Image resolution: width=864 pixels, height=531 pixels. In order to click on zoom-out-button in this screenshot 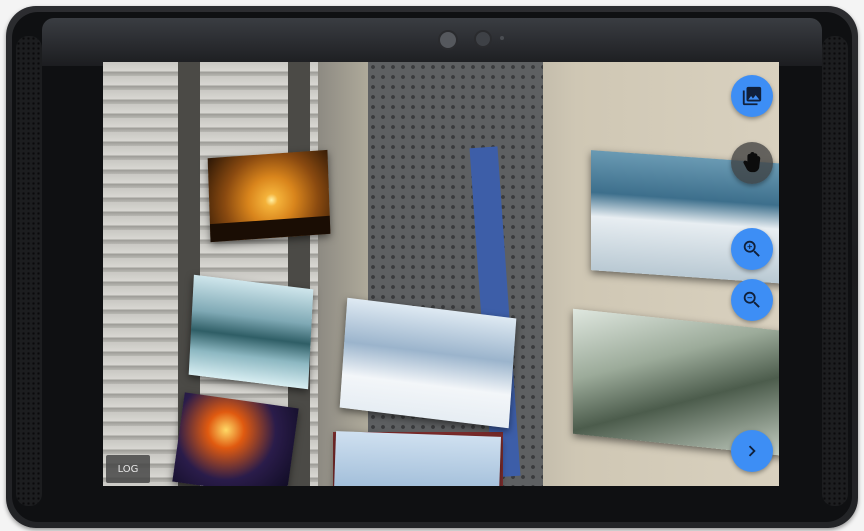, I will do `click(752, 300)`.